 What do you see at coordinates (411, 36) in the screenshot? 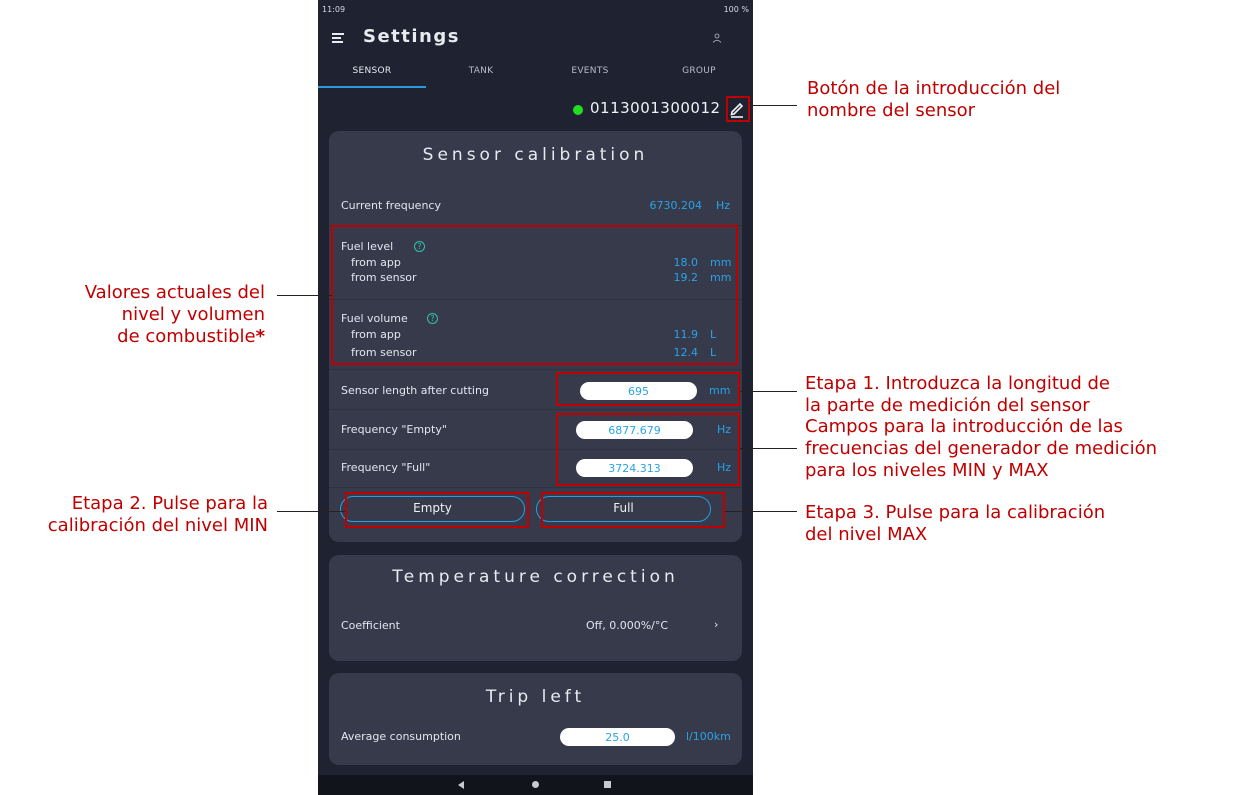
I see `page-title: Settings` at bounding box center [411, 36].